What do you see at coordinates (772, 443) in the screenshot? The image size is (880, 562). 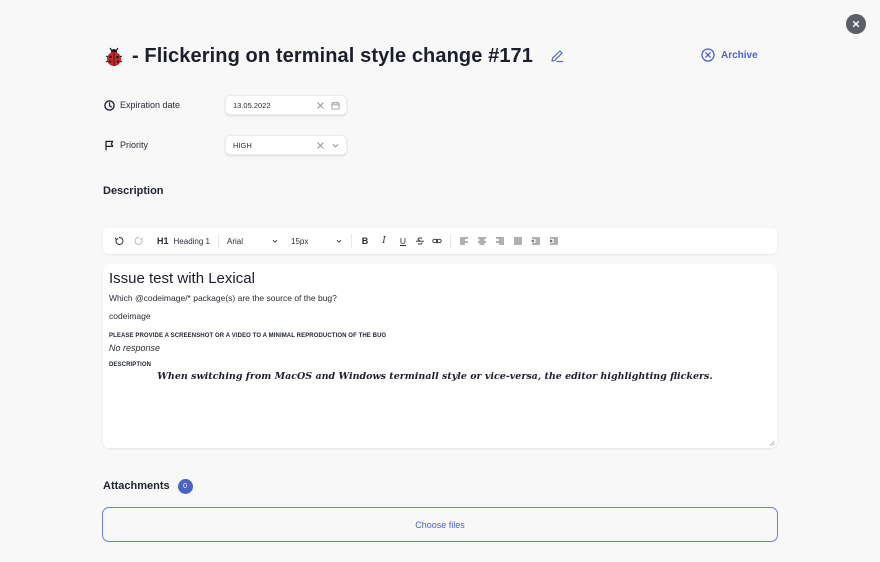 I see `resize-handle-icon` at bounding box center [772, 443].